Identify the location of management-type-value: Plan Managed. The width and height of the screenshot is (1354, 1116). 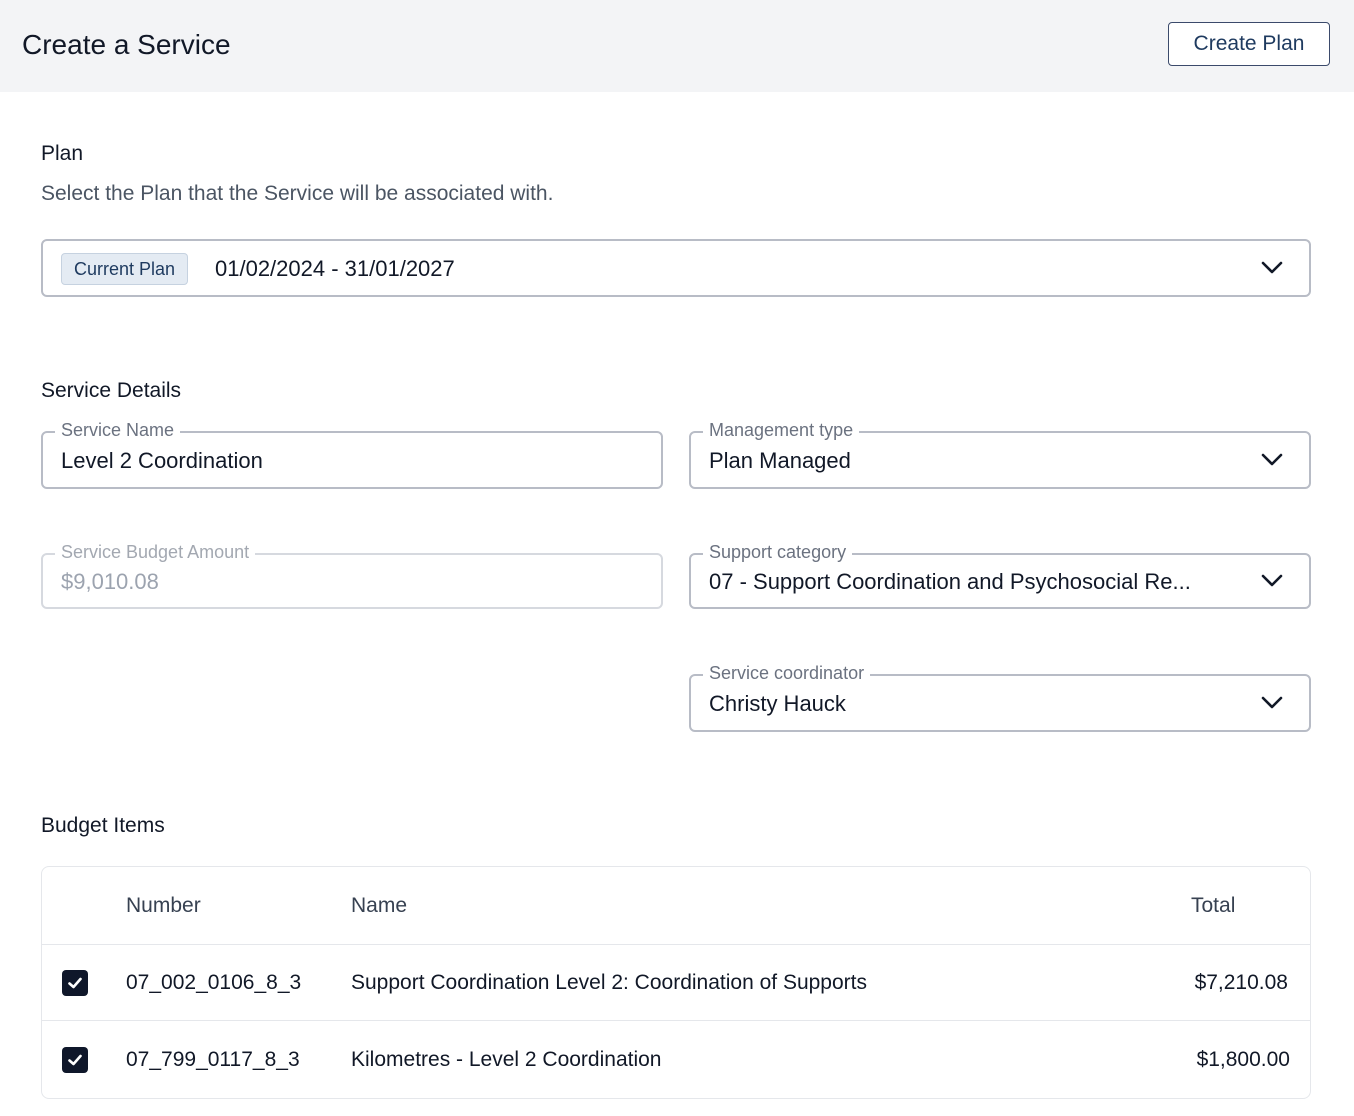
(780, 460).